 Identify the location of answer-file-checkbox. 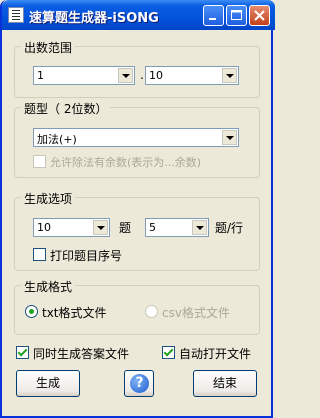
(22, 352).